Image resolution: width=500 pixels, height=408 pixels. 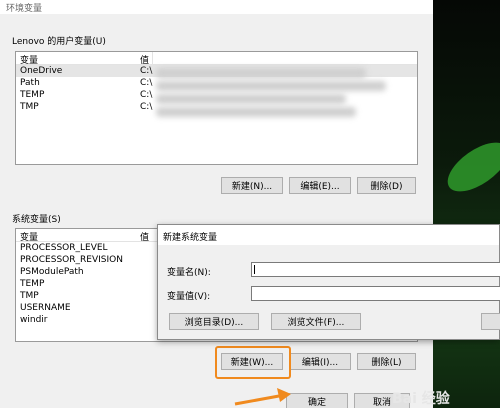 What do you see at coordinates (64, 248) in the screenshot?
I see `var-name: PROCESSOR_LEVEL` at bounding box center [64, 248].